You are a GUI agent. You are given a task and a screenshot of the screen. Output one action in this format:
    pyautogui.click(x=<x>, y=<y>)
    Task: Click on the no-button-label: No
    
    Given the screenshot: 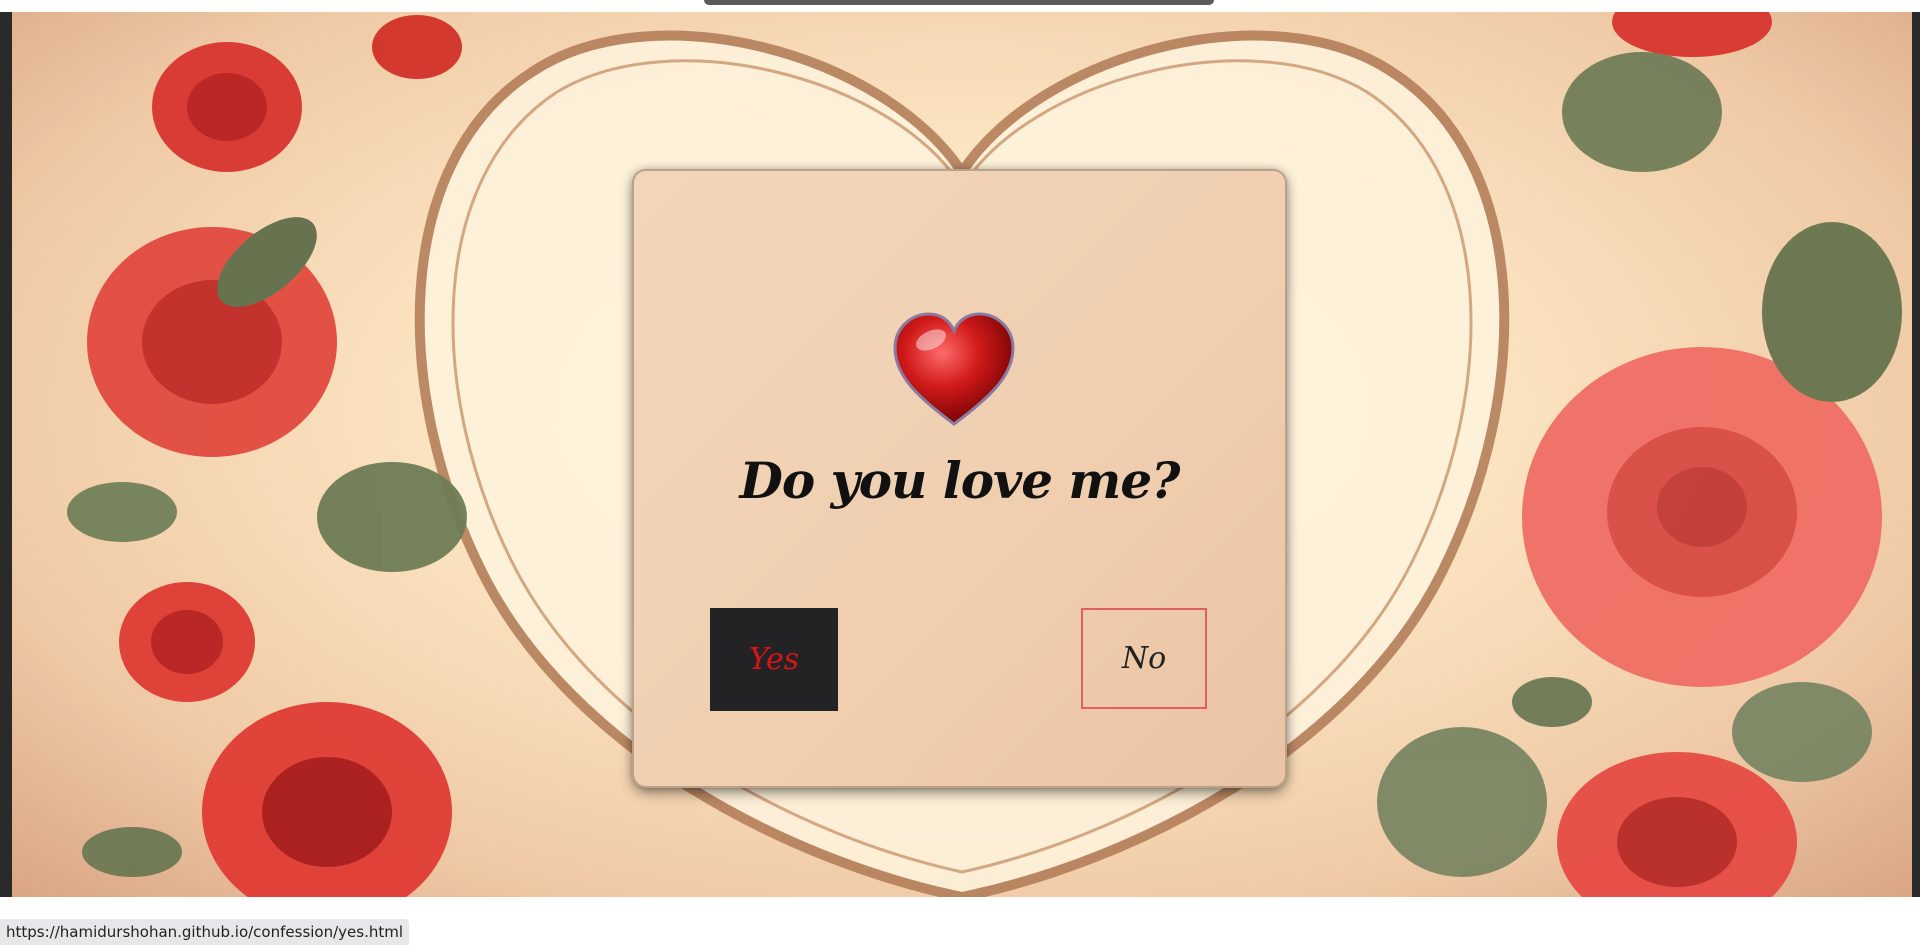 What is the action you would take?
    pyautogui.click(x=1144, y=658)
    